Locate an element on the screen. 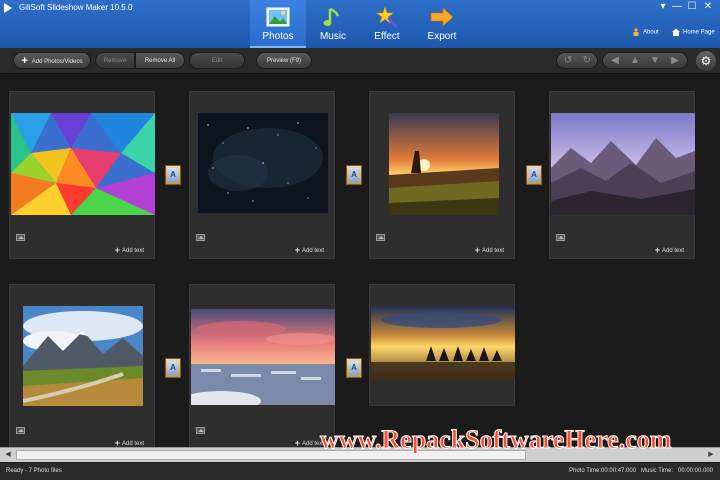 Image resolution: width=720 pixels, height=480 pixels. move-left-icon: ◀ is located at coordinates (615, 60).